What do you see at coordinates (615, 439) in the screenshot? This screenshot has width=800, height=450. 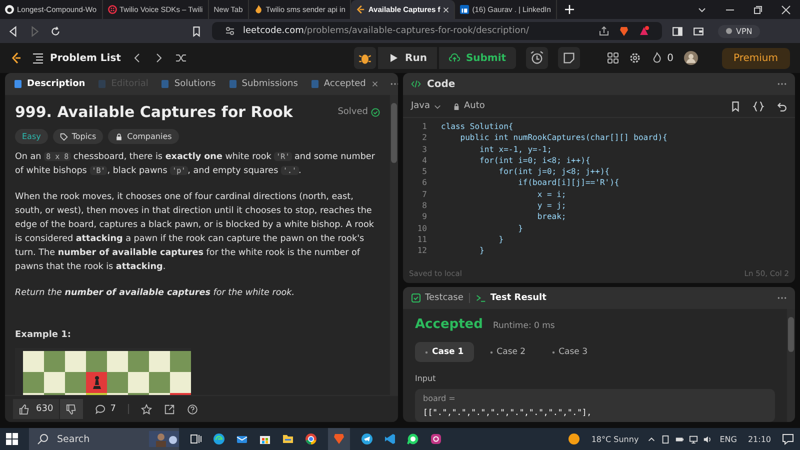 I see `weather-label: 18°C Sunny` at bounding box center [615, 439].